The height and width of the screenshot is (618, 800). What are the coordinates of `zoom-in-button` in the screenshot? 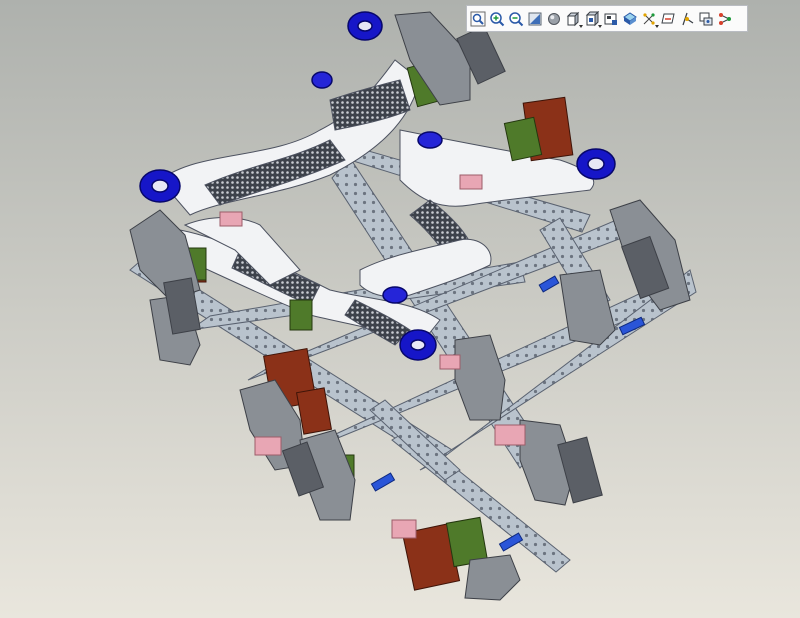 It's located at (497, 18).